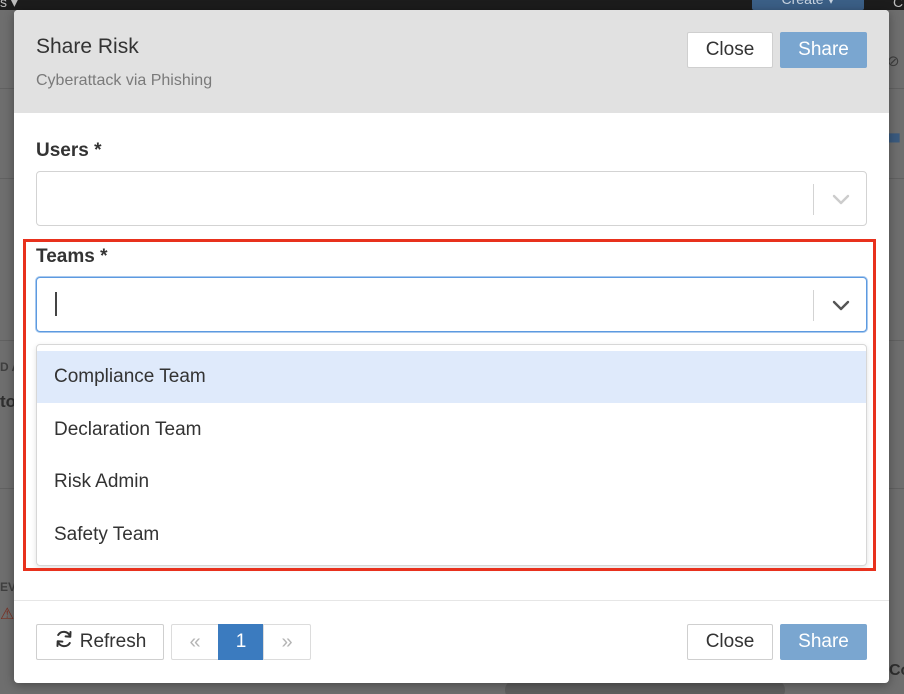 This screenshot has height=694, width=904. I want to click on text-cursor, so click(56, 304).